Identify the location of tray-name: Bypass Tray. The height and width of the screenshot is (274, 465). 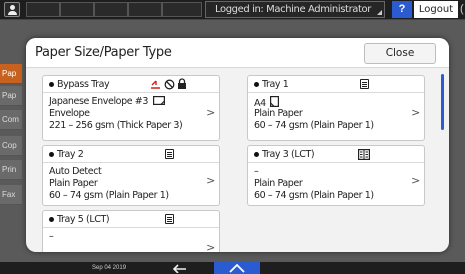
(83, 84).